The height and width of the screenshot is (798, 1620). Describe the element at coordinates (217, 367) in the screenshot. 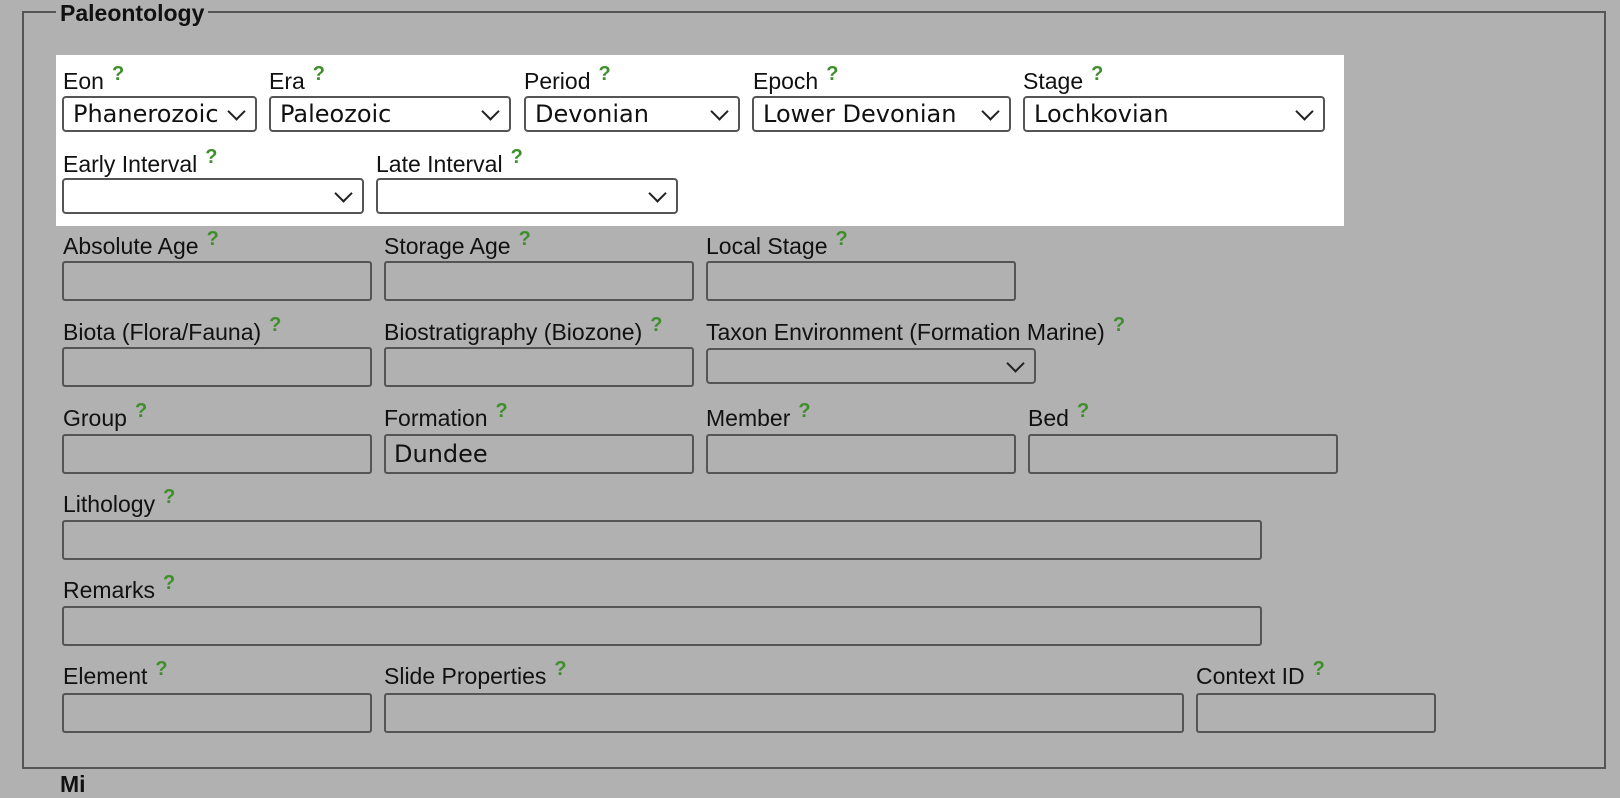

I see `biota-input` at that location.